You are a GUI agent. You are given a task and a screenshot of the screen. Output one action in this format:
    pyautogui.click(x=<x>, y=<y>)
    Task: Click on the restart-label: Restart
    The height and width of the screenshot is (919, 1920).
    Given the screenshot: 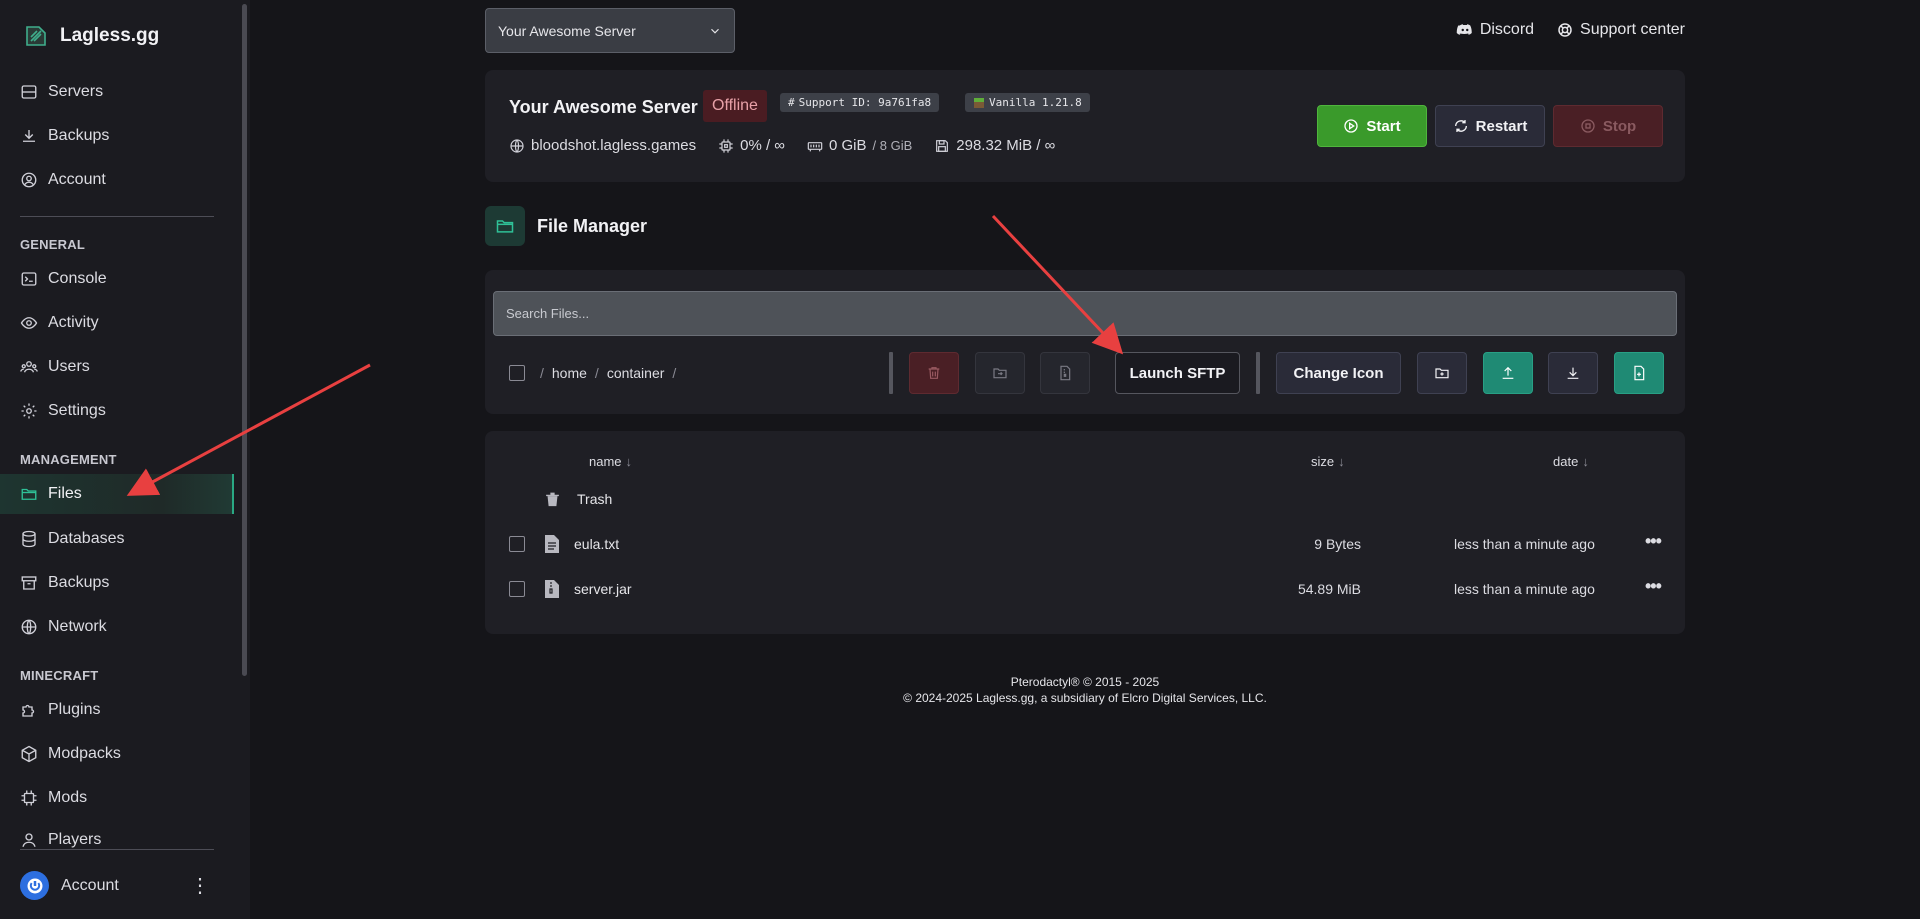 What is the action you would take?
    pyautogui.click(x=1501, y=126)
    